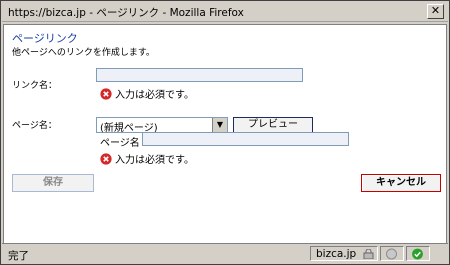 This screenshot has width=450, height=265. I want to click on page-select: (新規ページ) ▼, so click(162, 125).